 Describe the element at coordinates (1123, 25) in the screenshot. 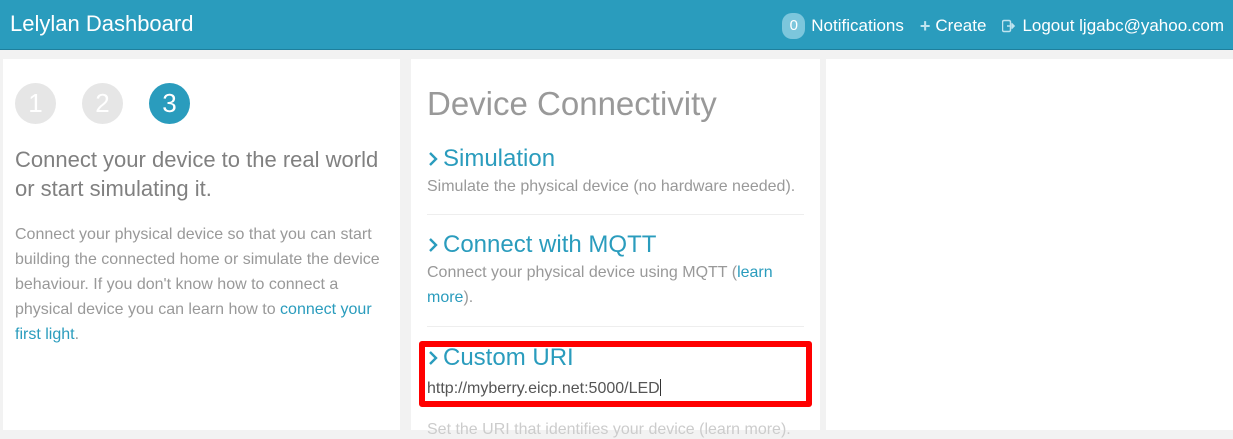

I see `logout-label: Logout ljgabc@yahoo.com` at that location.